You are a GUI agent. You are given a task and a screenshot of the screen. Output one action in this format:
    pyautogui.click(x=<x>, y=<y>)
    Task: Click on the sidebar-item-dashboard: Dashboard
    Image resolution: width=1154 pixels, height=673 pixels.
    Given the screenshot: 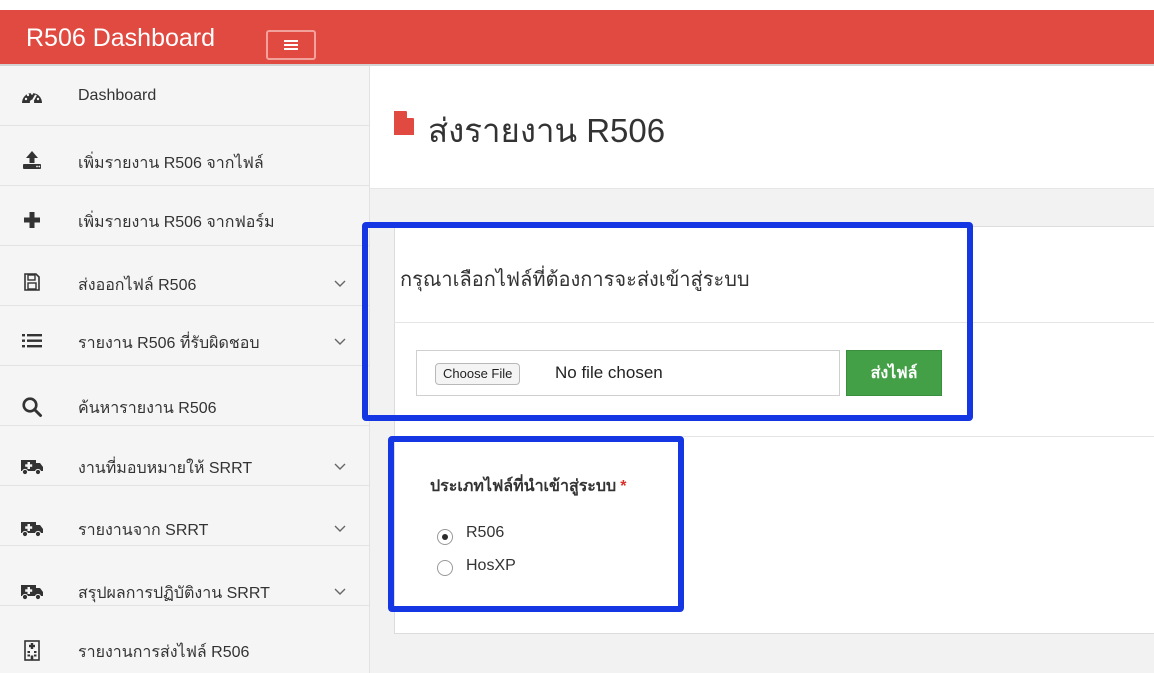 What is the action you would take?
    pyautogui.click(x=184, y=96)
    